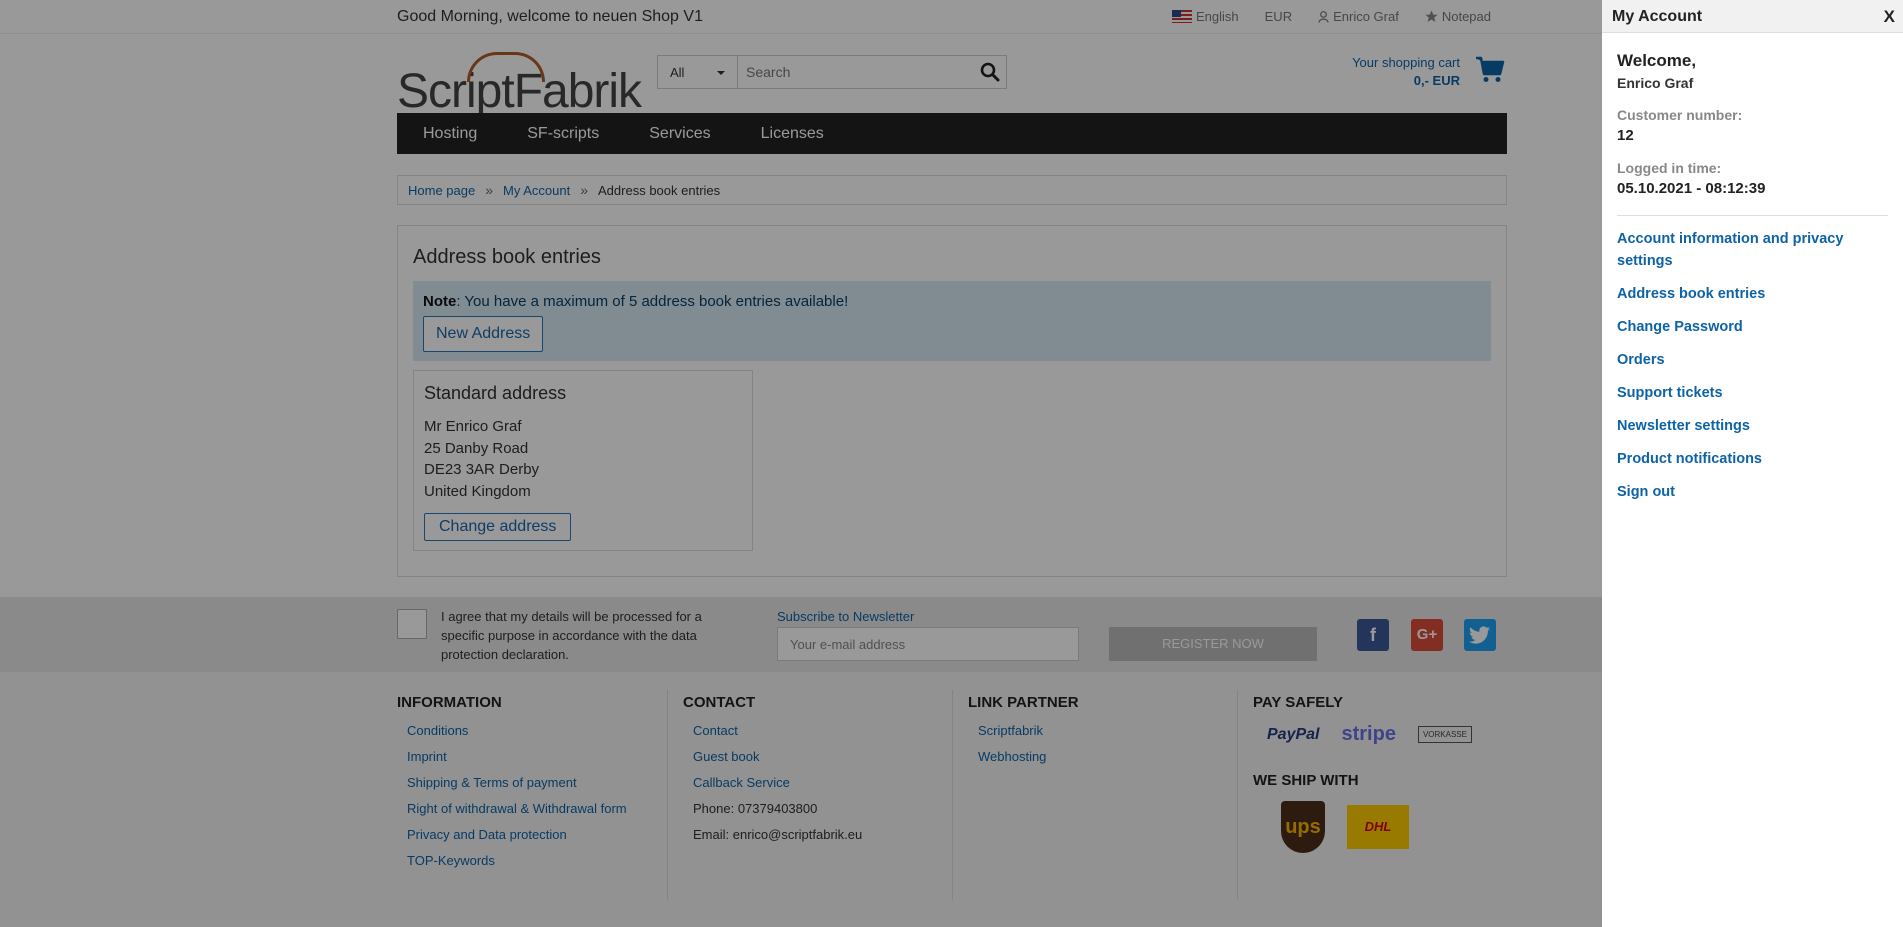  I want to click on menu-account-information: Account information and privacy settings, so click(1752, 250).